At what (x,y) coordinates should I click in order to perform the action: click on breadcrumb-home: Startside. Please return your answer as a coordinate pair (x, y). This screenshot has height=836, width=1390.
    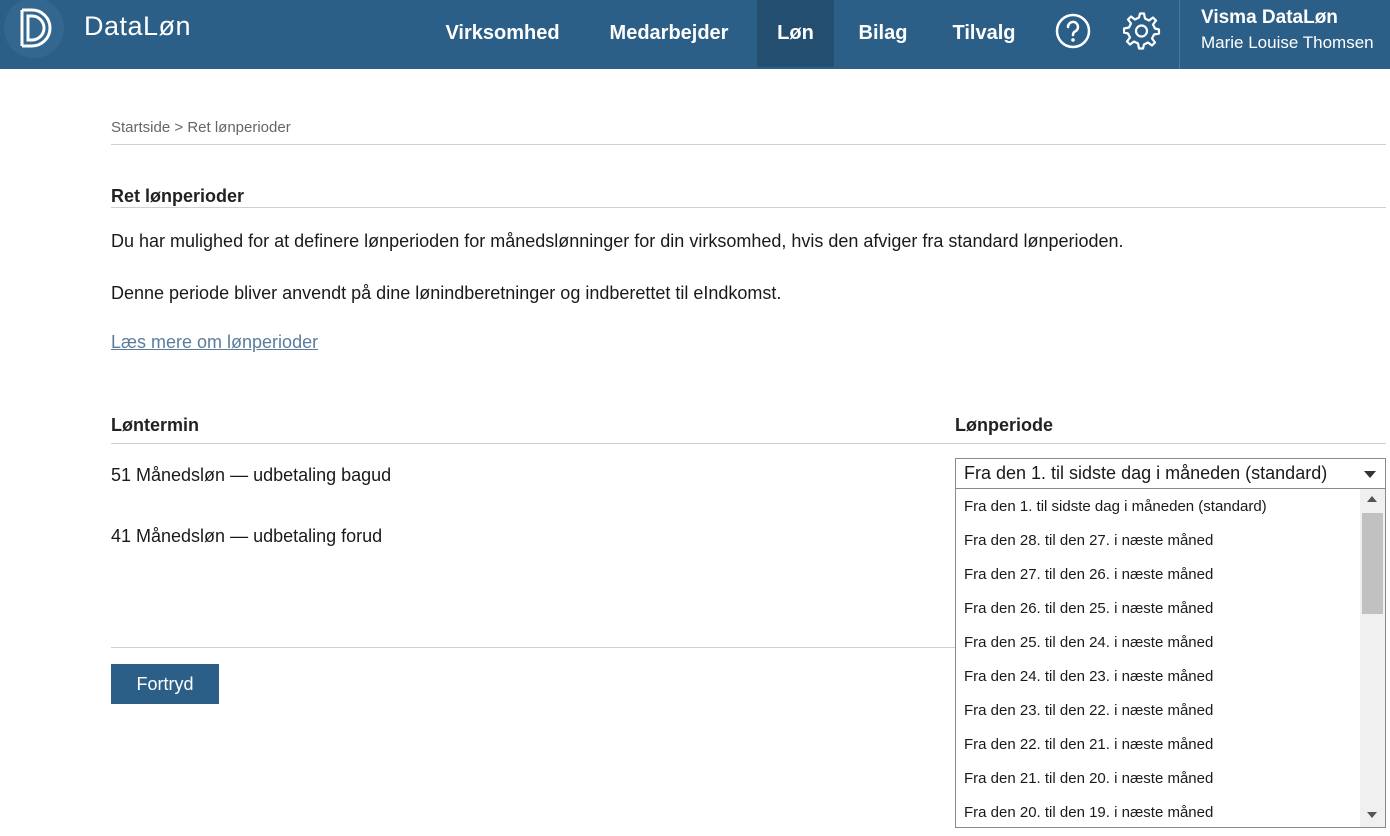
    Looking at the image, I should click on (140, 127).